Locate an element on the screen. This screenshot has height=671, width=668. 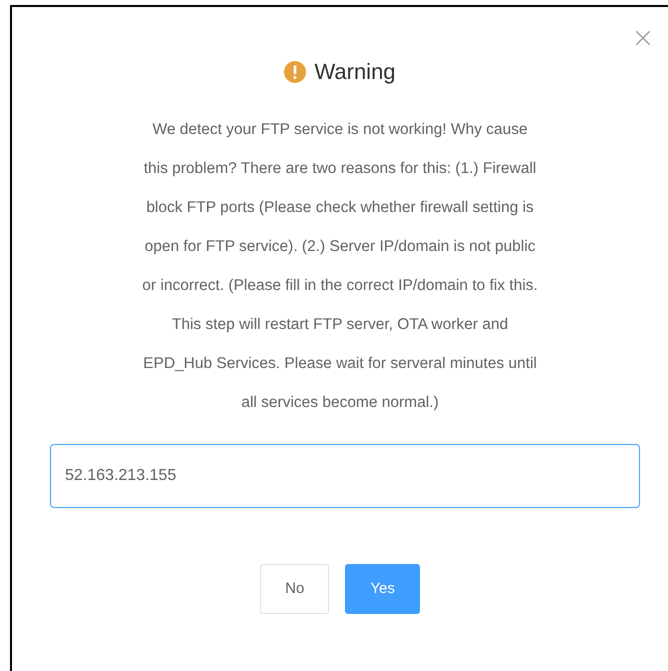
close-icon is located at coordinates (643, 38).